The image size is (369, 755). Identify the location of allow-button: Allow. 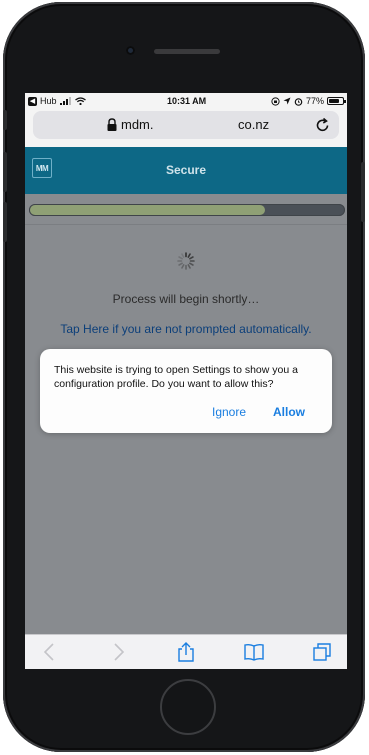
(289, 412).